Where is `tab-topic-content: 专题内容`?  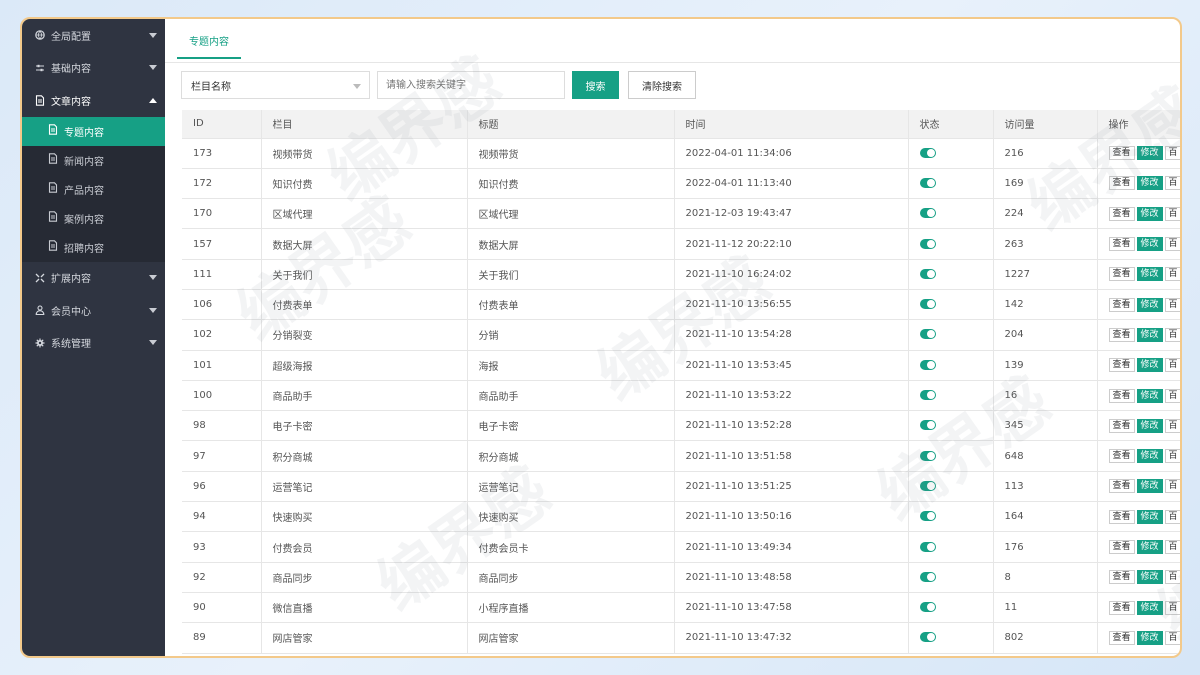 tab-topic-content: 专题内容 is located at coordinates (209, 46).